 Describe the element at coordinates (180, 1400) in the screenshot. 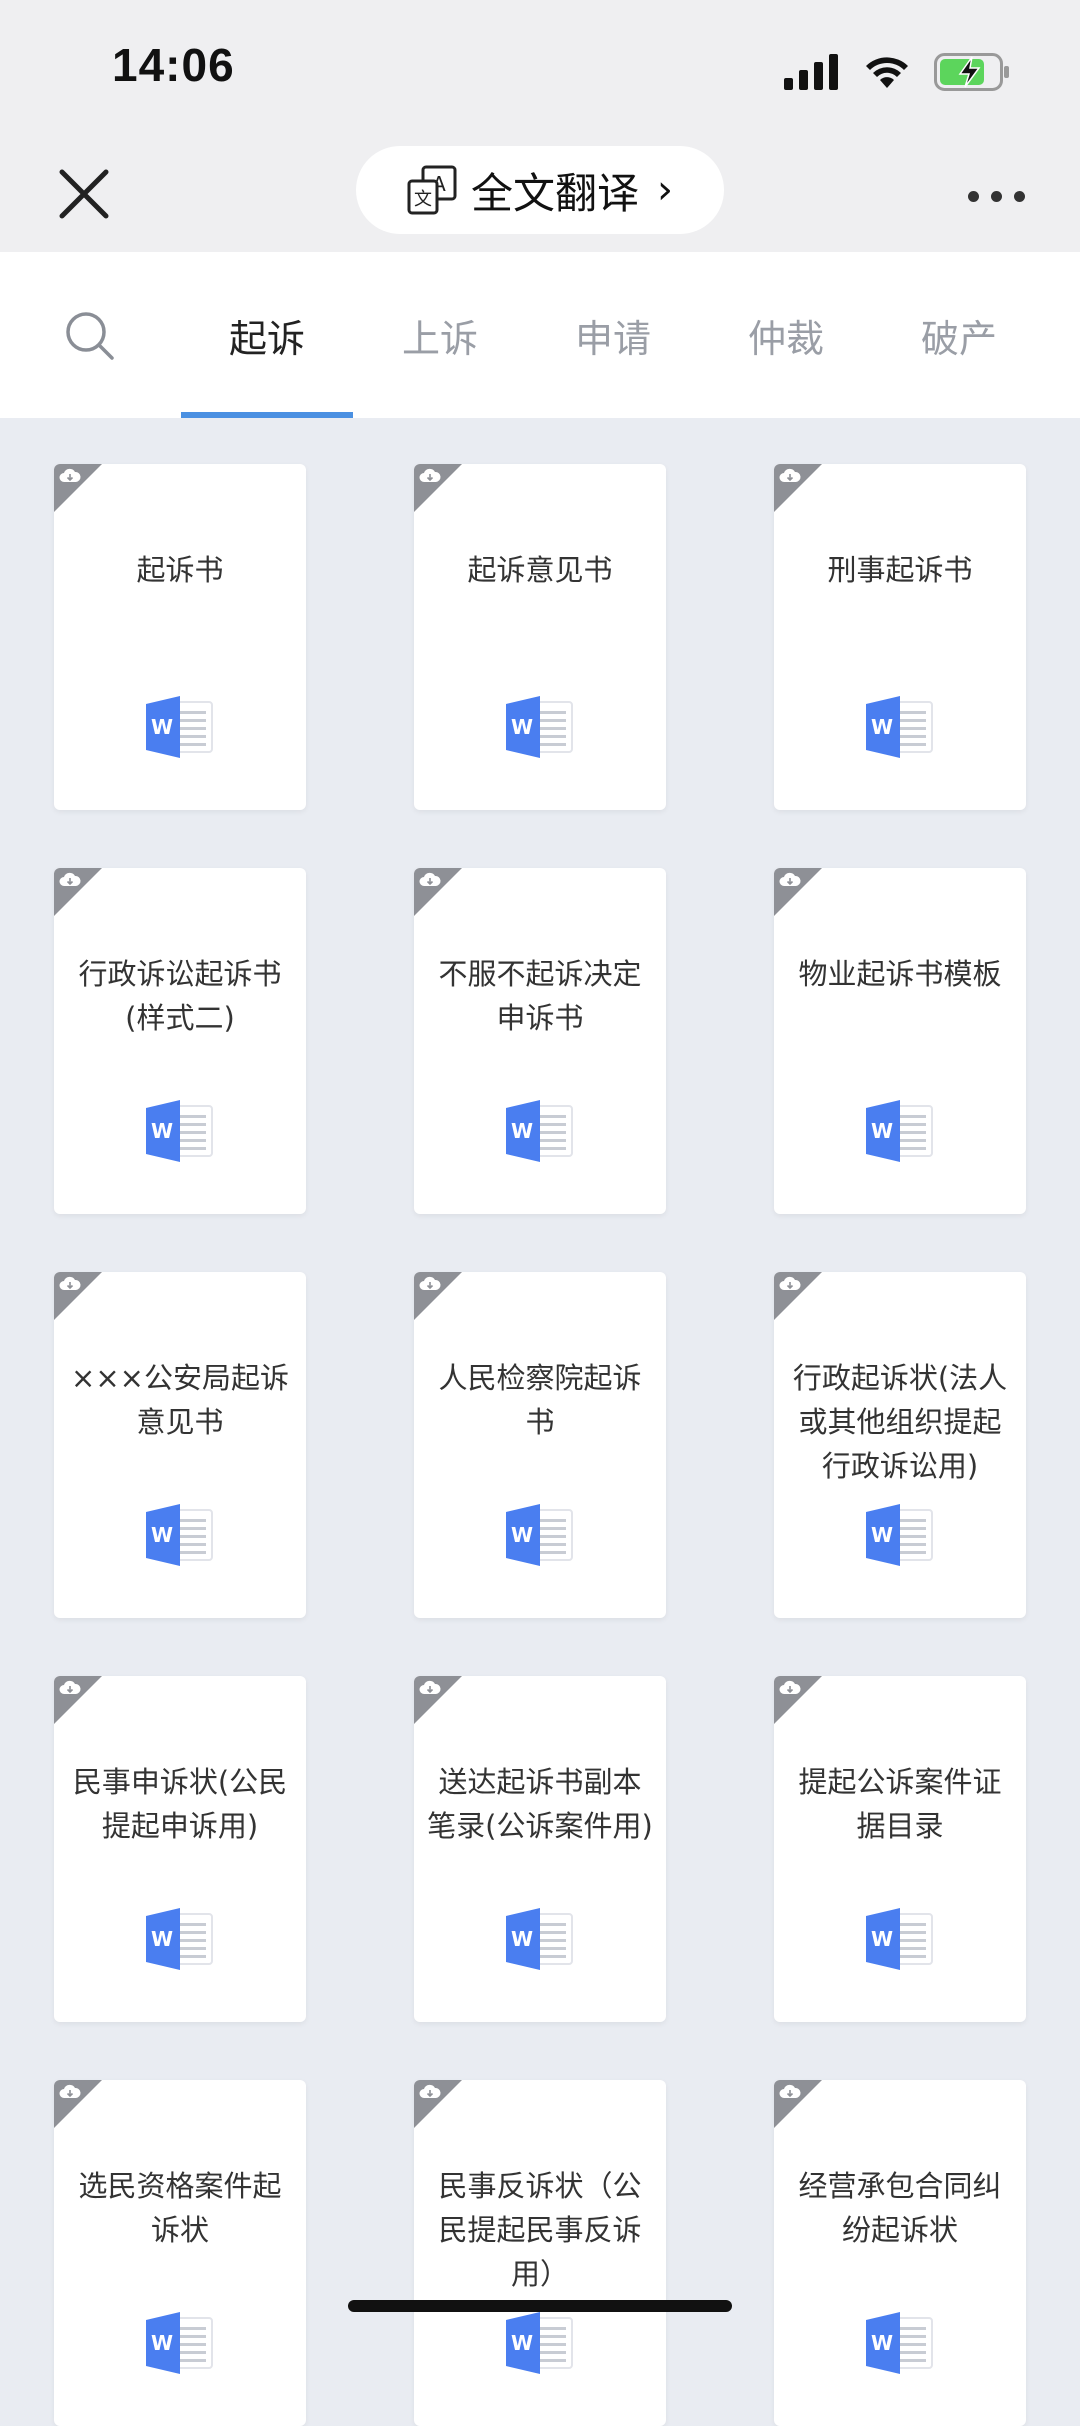

I see `document-title: ×××公安局起诉意见书` at that location.